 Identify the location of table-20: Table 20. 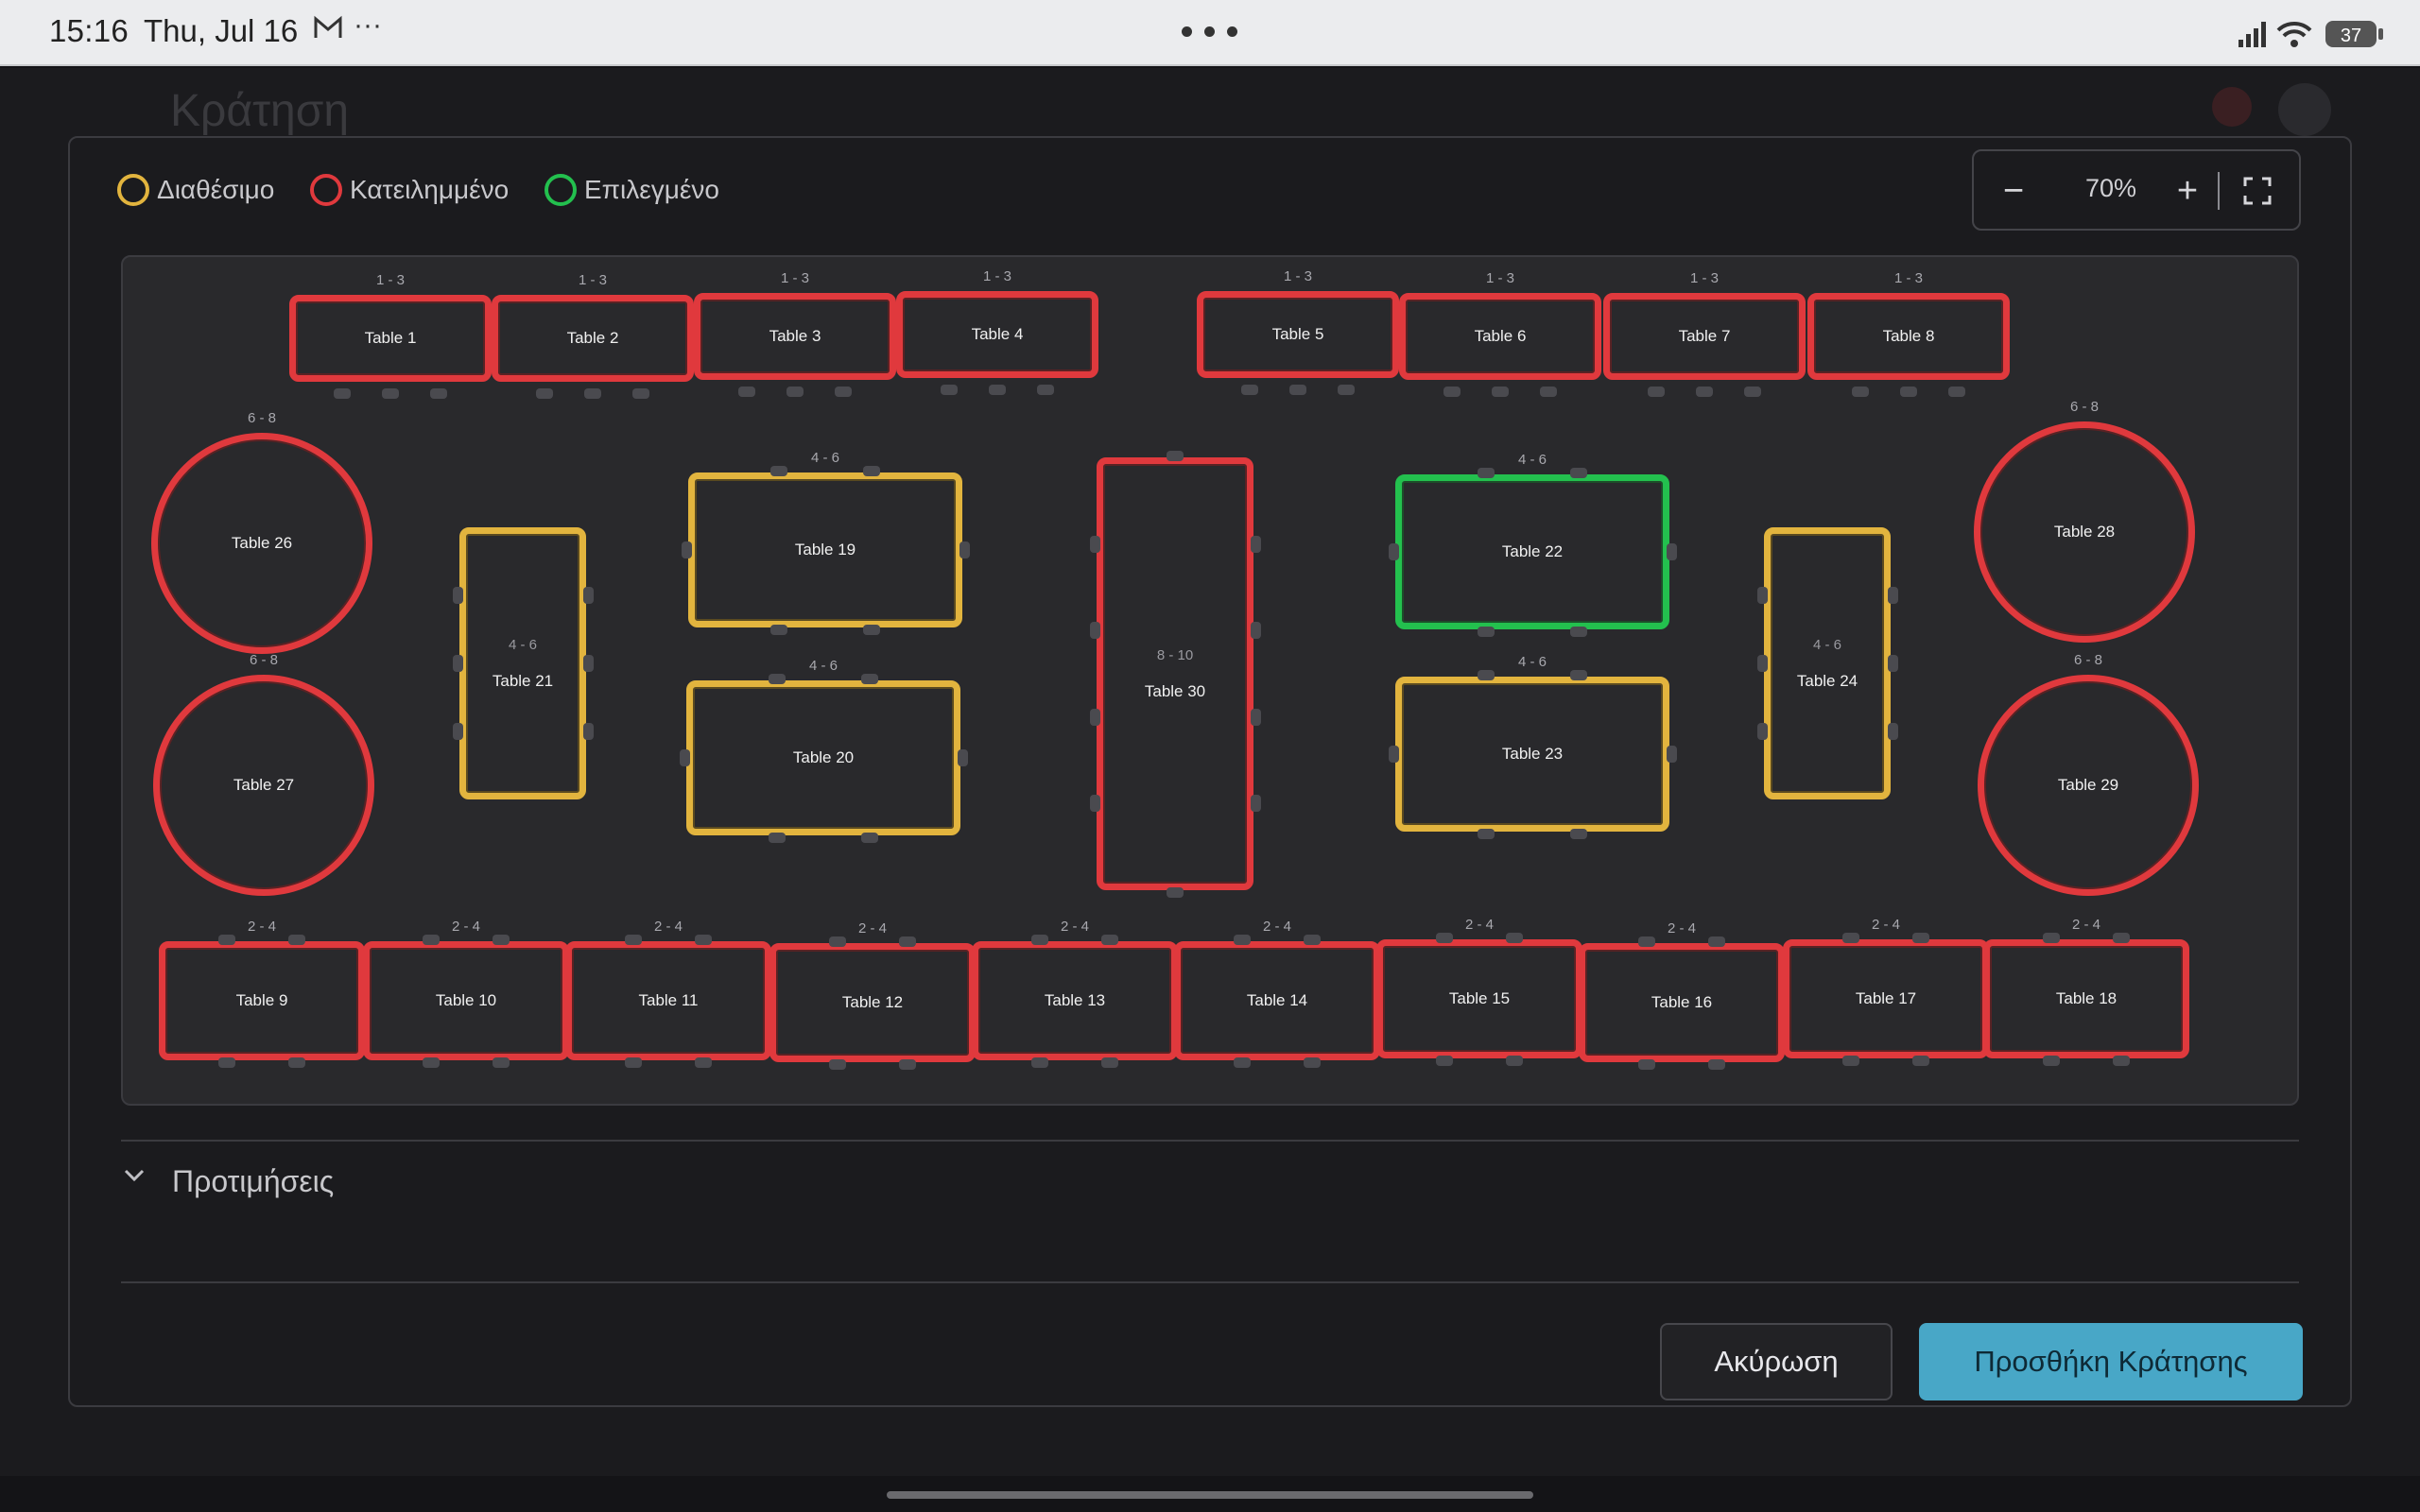
(823, 757).